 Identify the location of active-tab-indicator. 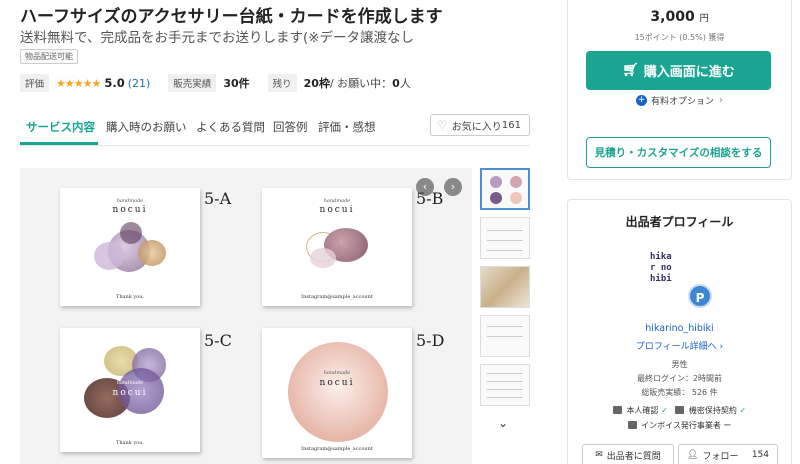
(59, 143).